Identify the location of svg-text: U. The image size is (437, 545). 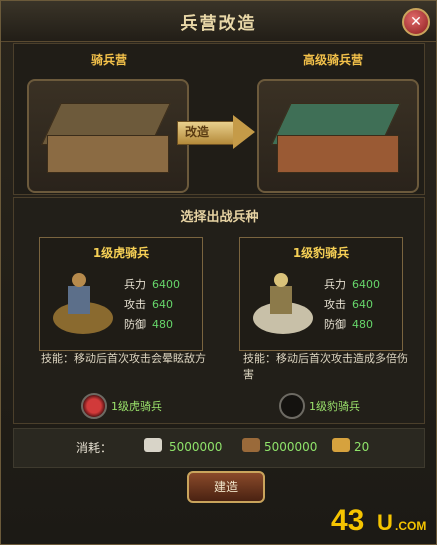
(385, 522).